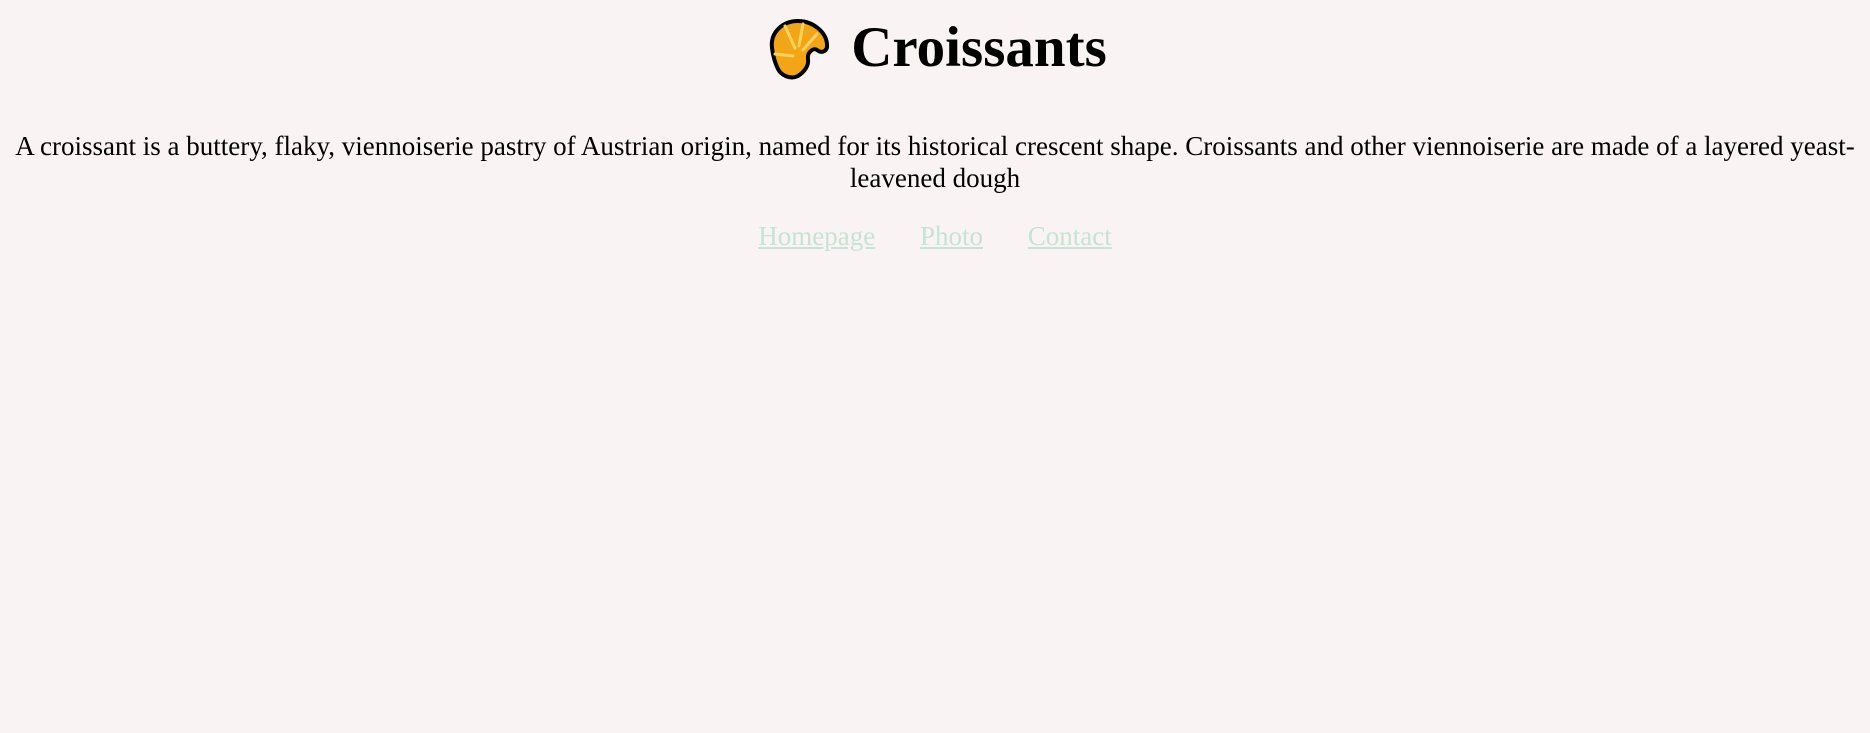 This screenshot has width=1870, height=733. Describe the element at coordinates (1070, 236) in the screenshot. I see `nav-link-contact: Contact` at that location.